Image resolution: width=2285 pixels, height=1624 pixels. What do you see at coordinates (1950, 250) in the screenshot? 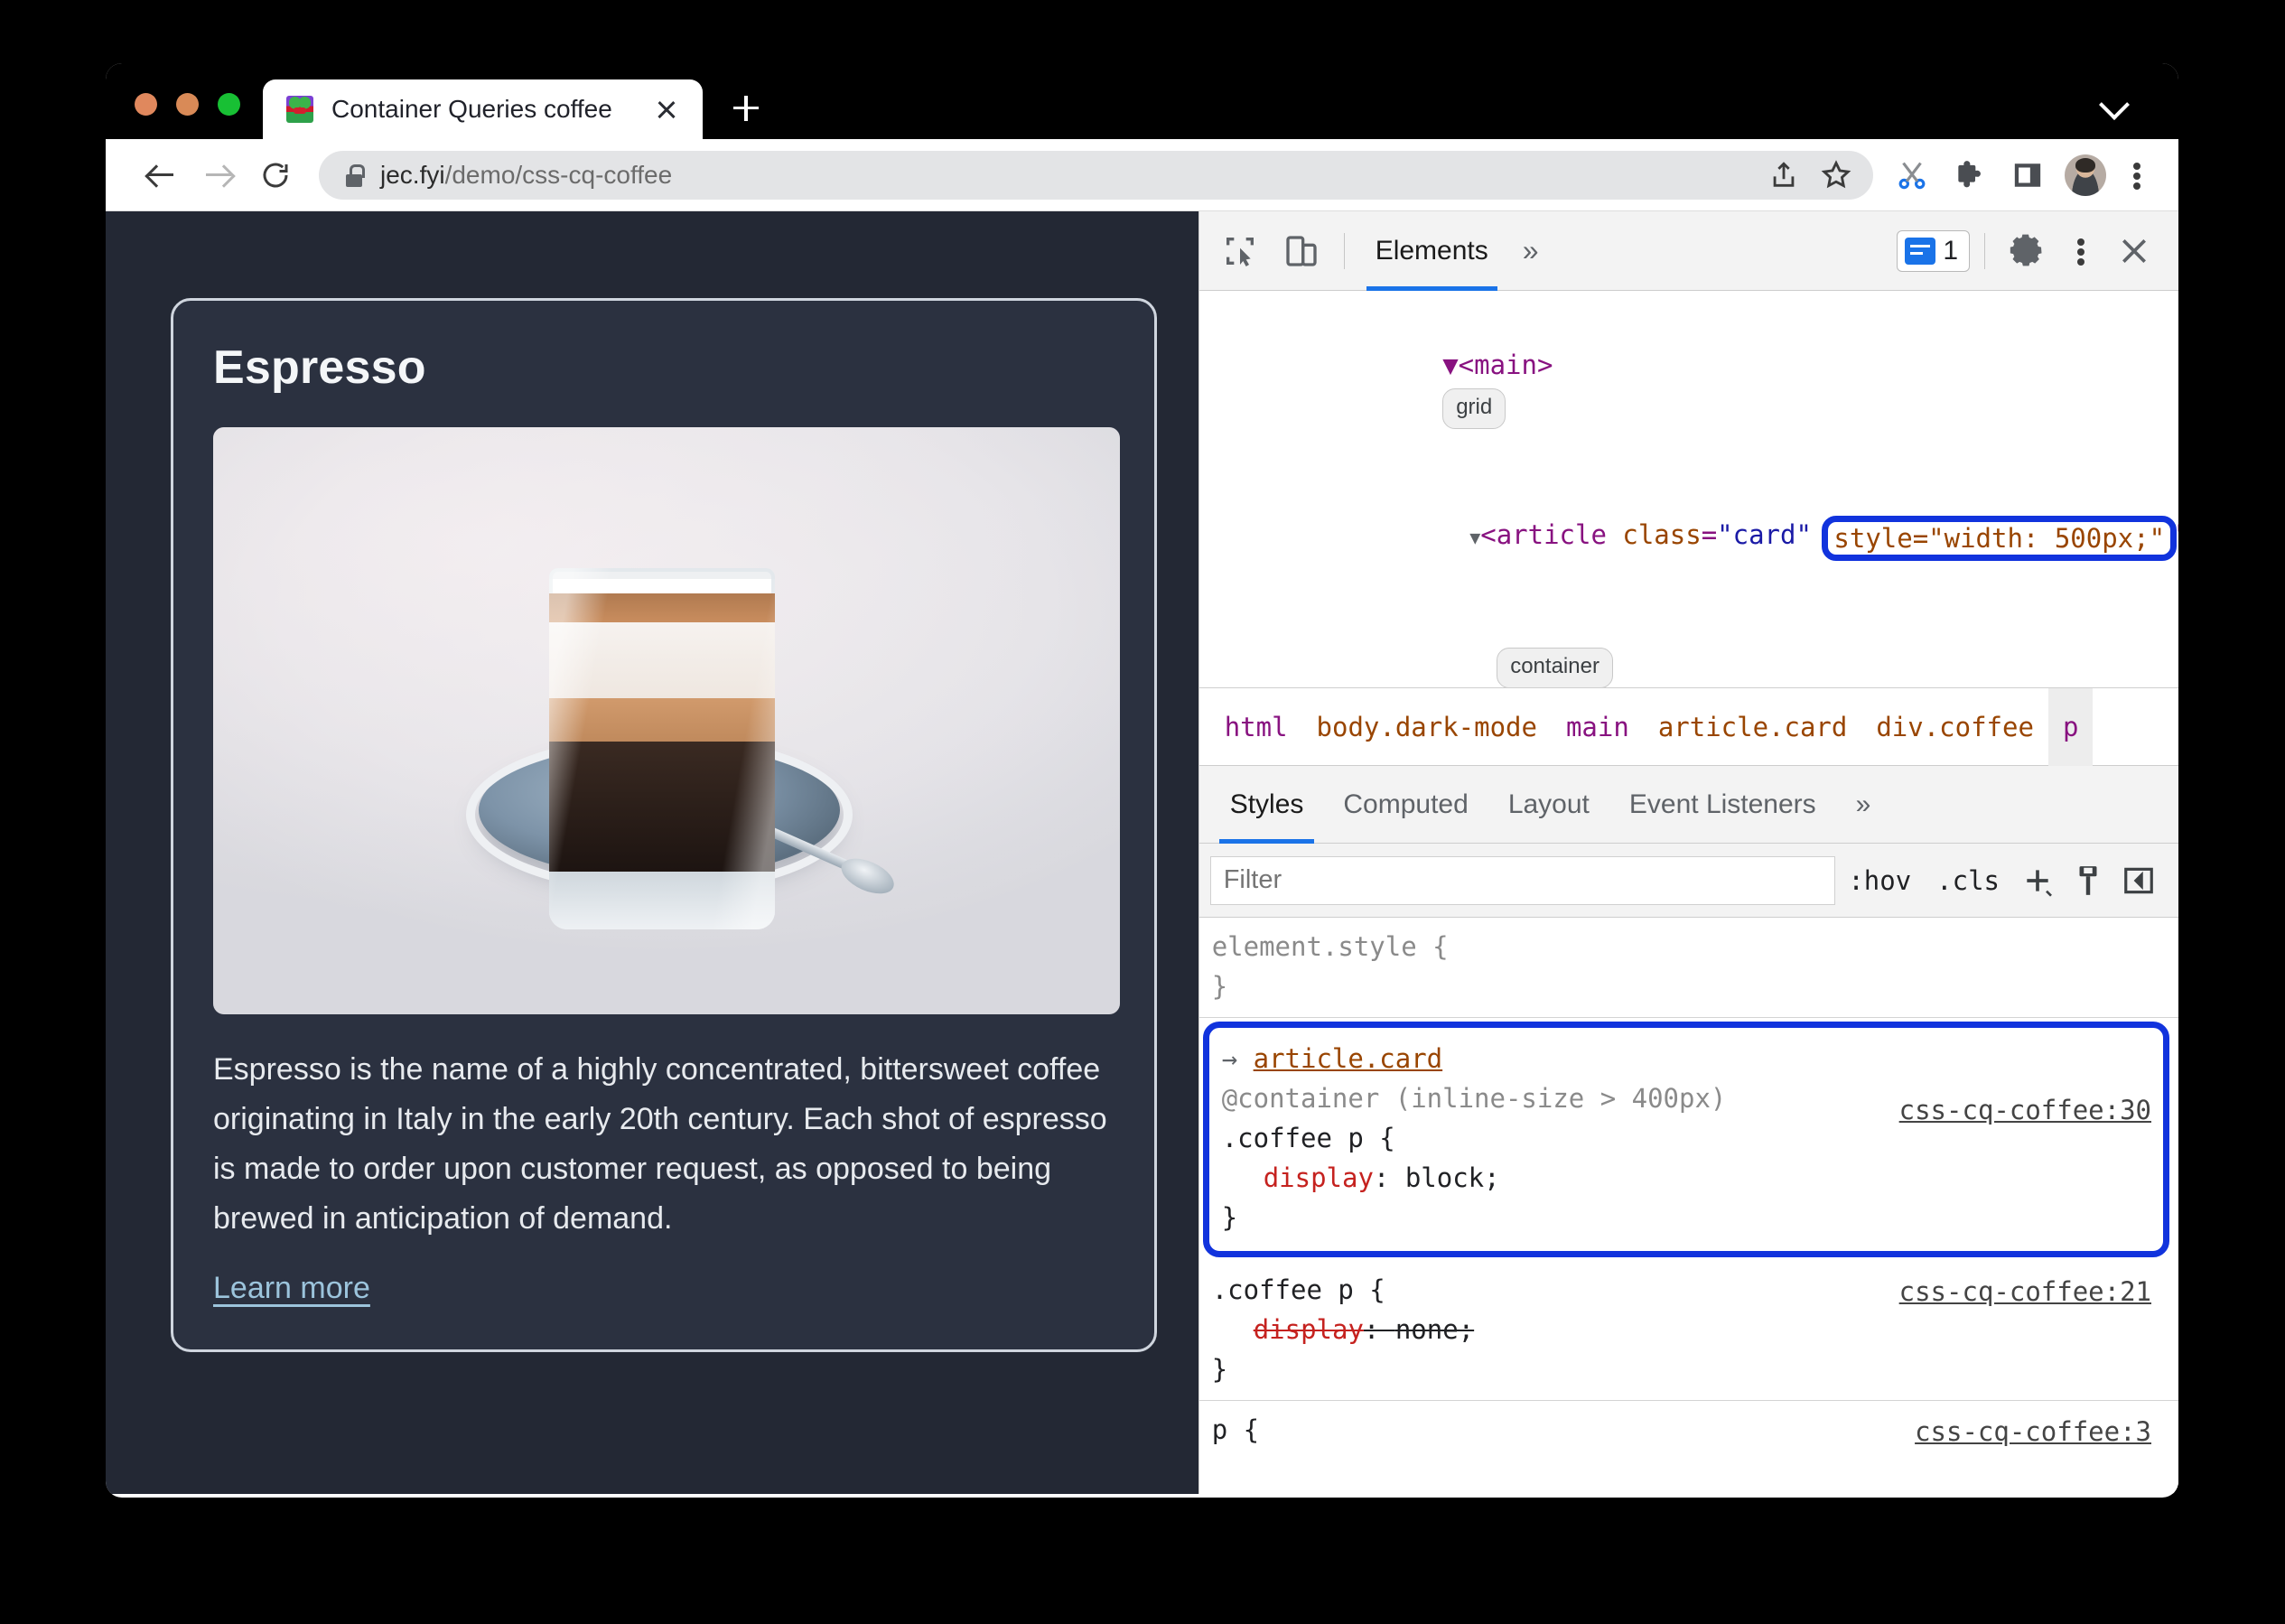
I see `issues-count: 1` at bounding box center [1950, 250].